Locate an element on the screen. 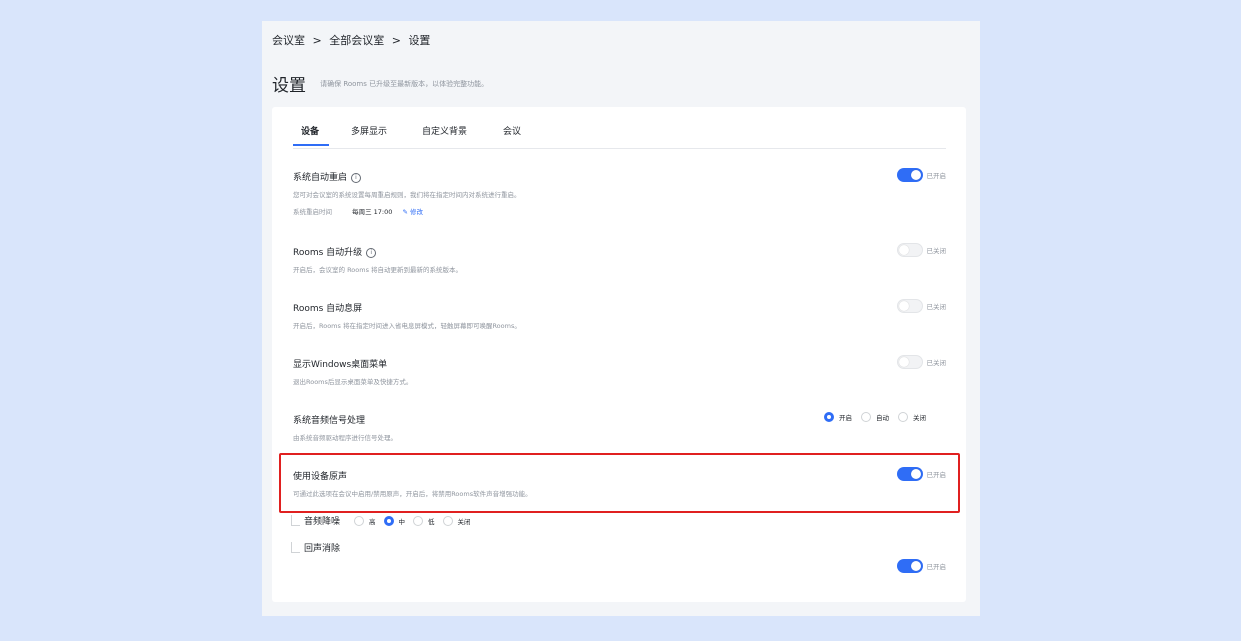  setting-title: Rooms 自动升级 is located at coordinates (328, 253).